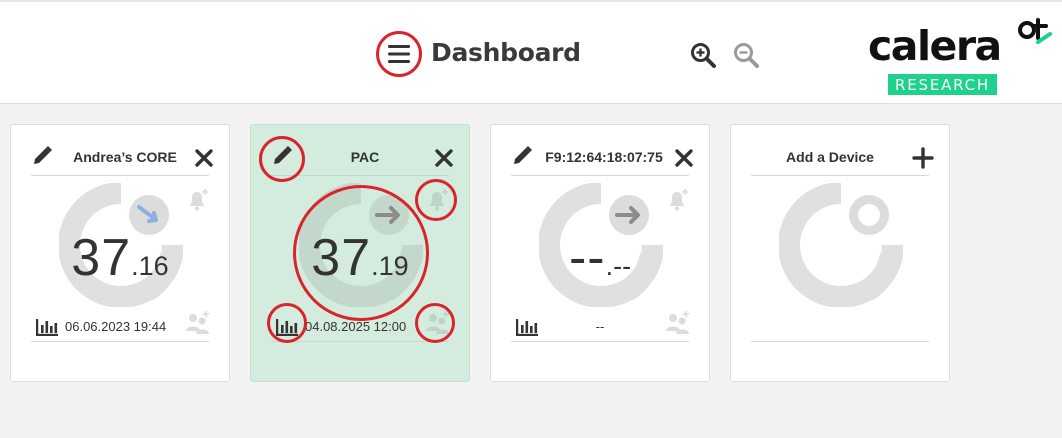 The image size is (1062, 438). What do you see at coordinates (746, 55) in the screenshot?
I see `zoom-out-icon` at bounding box center [746, 55].